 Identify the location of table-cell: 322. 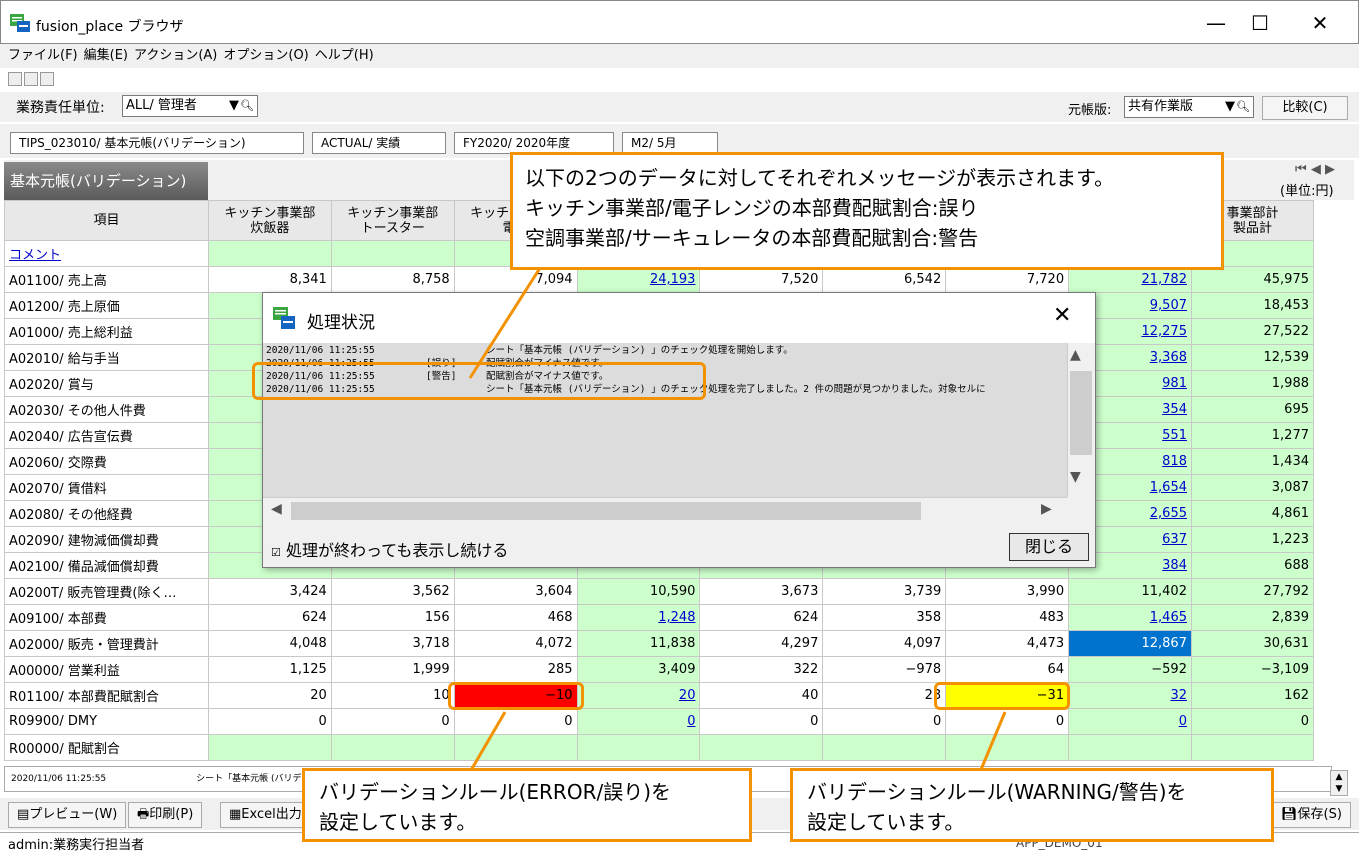
(761, 669).